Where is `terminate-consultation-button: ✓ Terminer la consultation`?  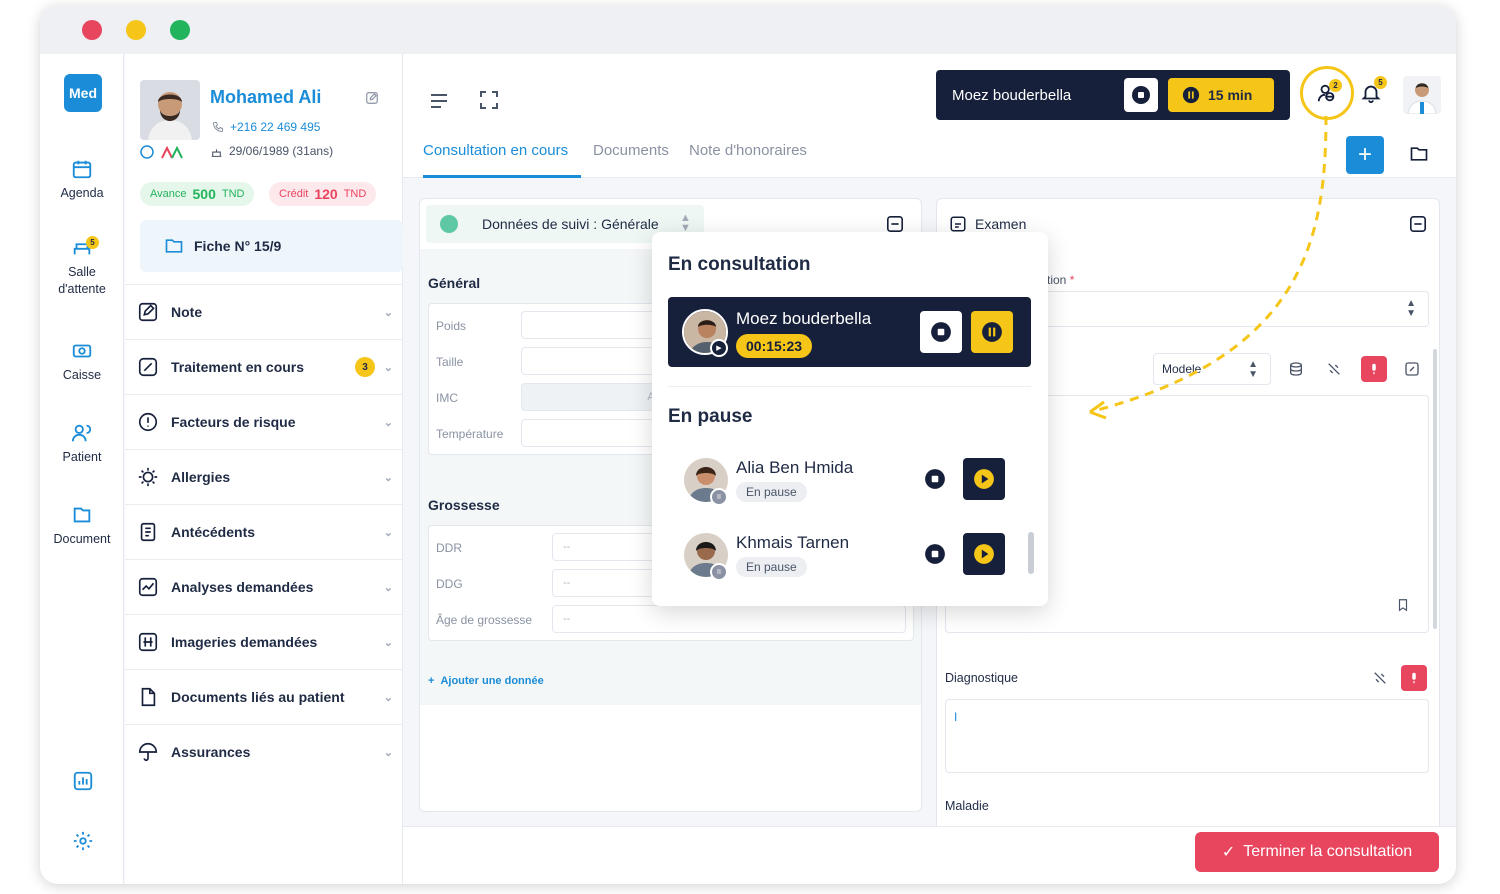 terminate-consultation-button: ✓ Terminer la consultation is located at coordinates (1317, 852).